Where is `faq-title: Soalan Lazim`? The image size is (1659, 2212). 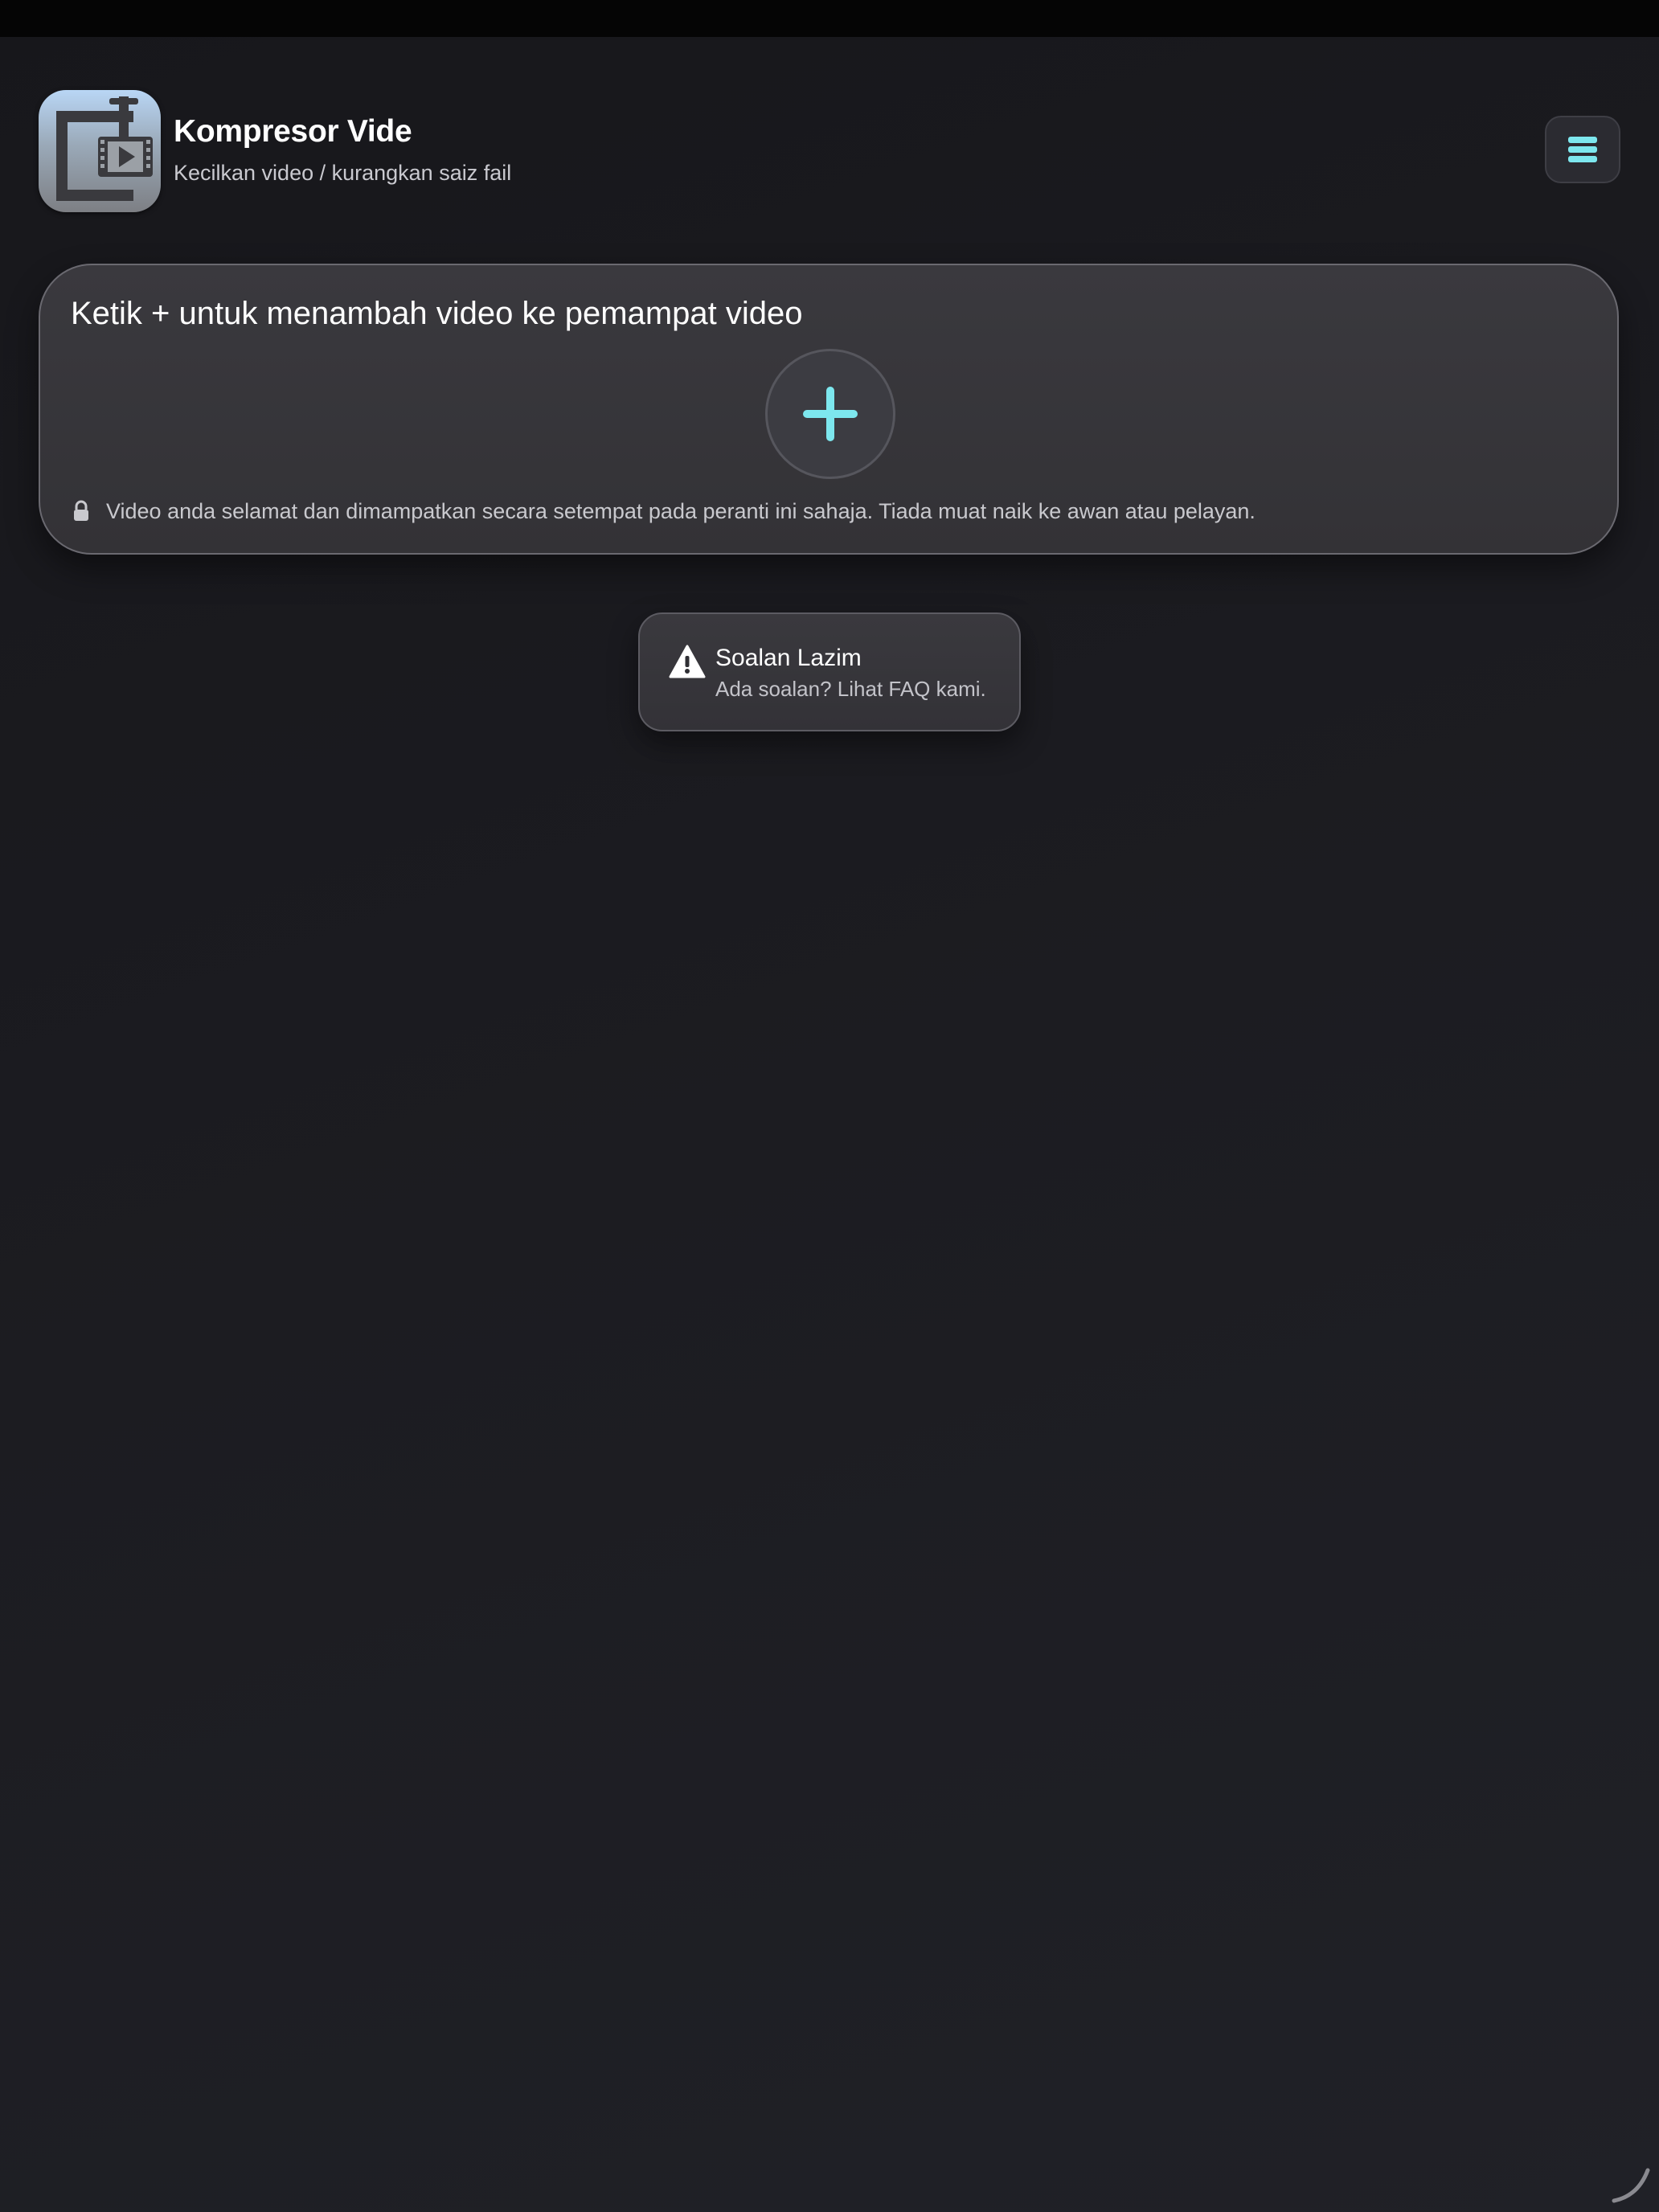 faq-title: Soalan Lazim is located at coordinates (788, 658).